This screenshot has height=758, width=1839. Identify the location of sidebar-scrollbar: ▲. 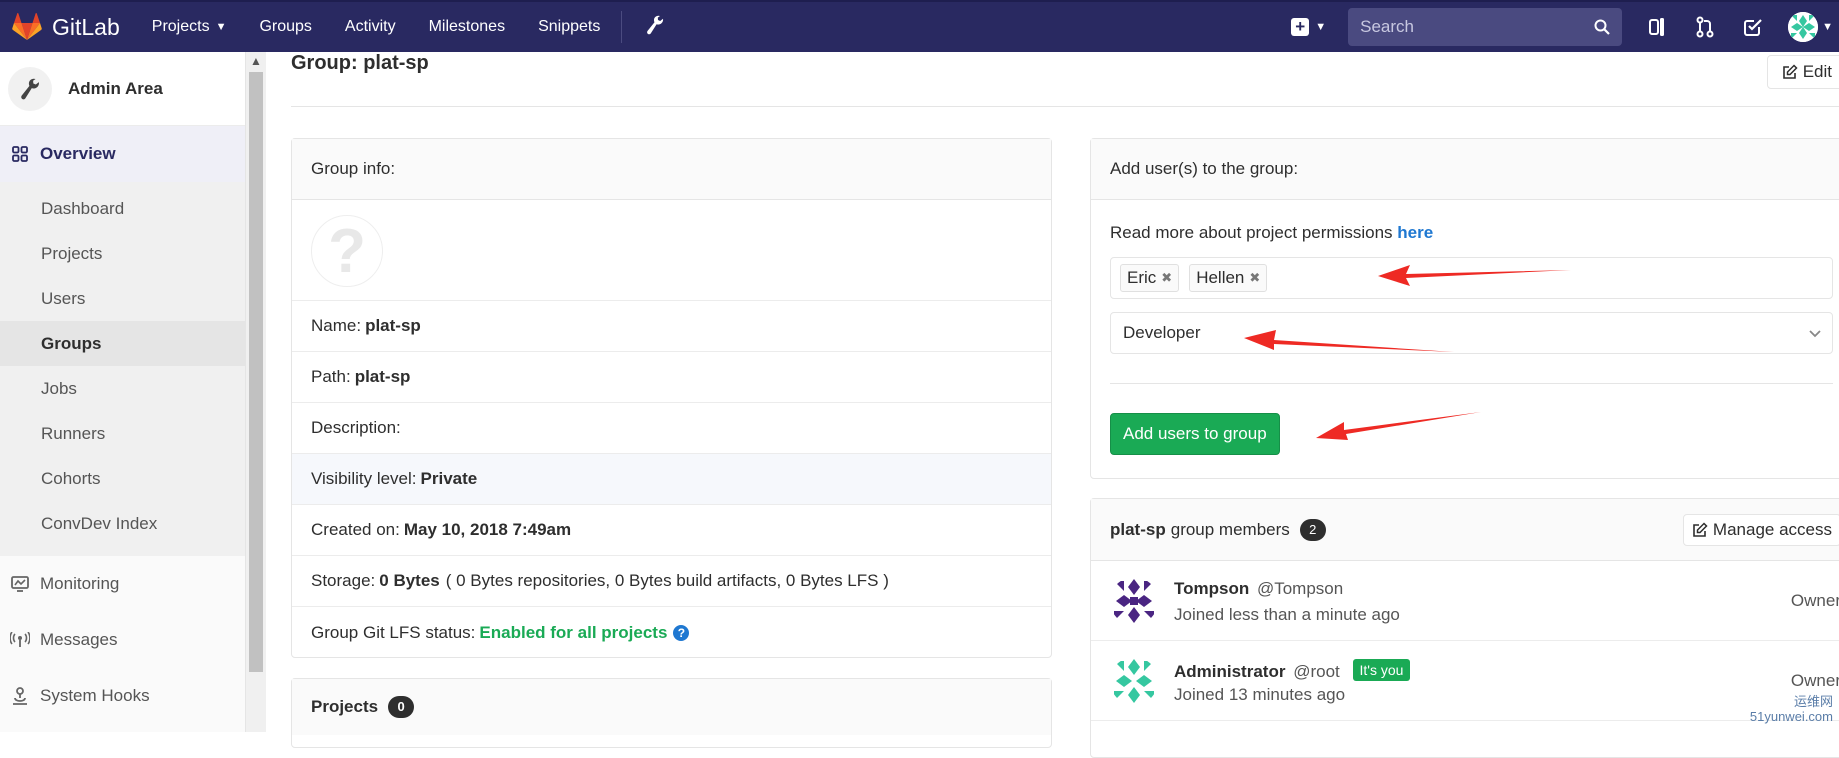
(256, 392).